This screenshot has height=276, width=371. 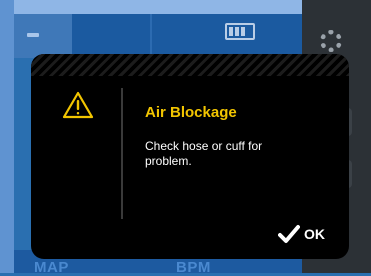 I want to click on dialog-header-pattern, so click(x=190, y=65).